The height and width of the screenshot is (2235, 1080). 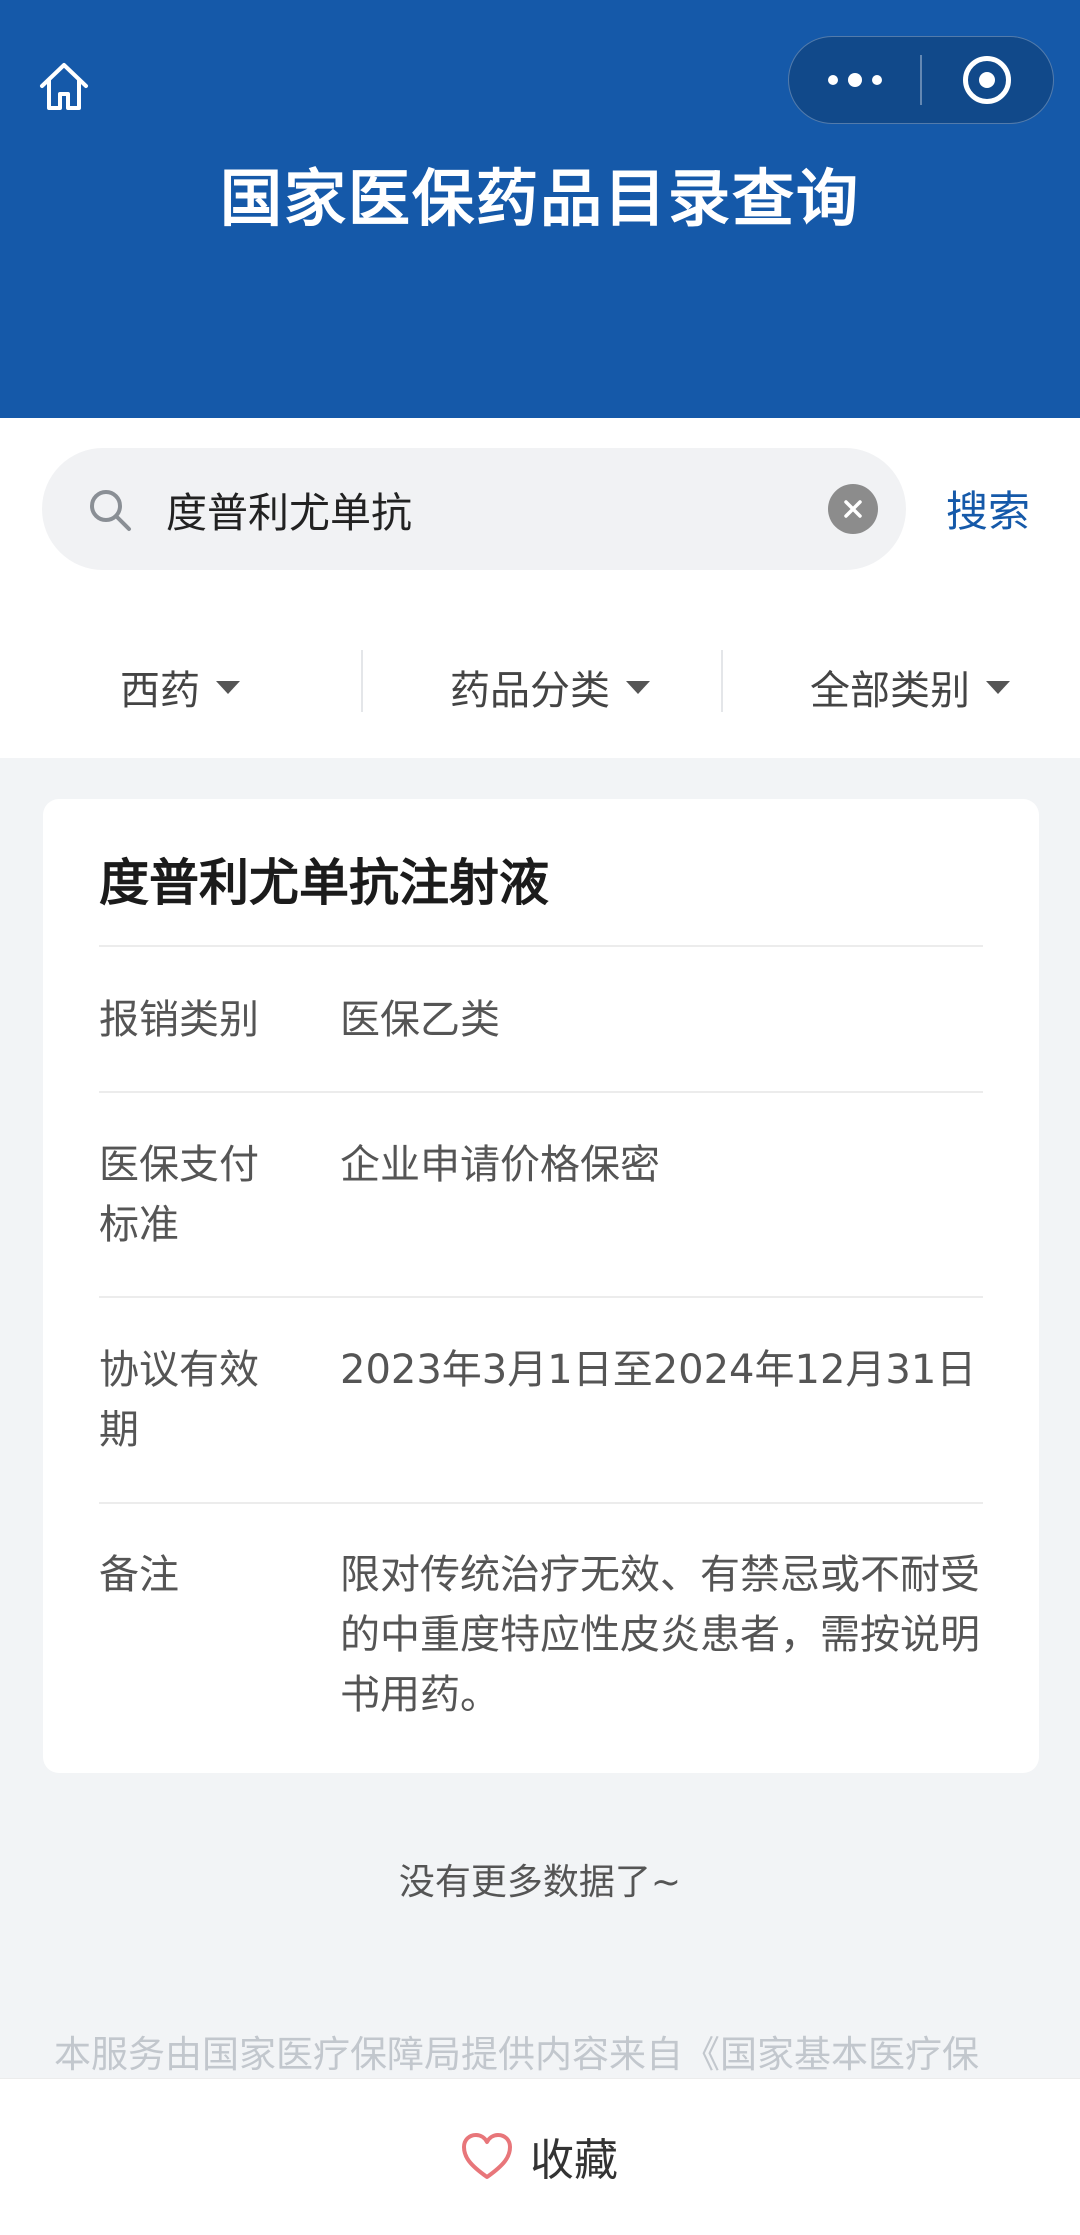 I want to click on filter-bar: 西药 药品分类 全部类别, so click(x=540, y=687).